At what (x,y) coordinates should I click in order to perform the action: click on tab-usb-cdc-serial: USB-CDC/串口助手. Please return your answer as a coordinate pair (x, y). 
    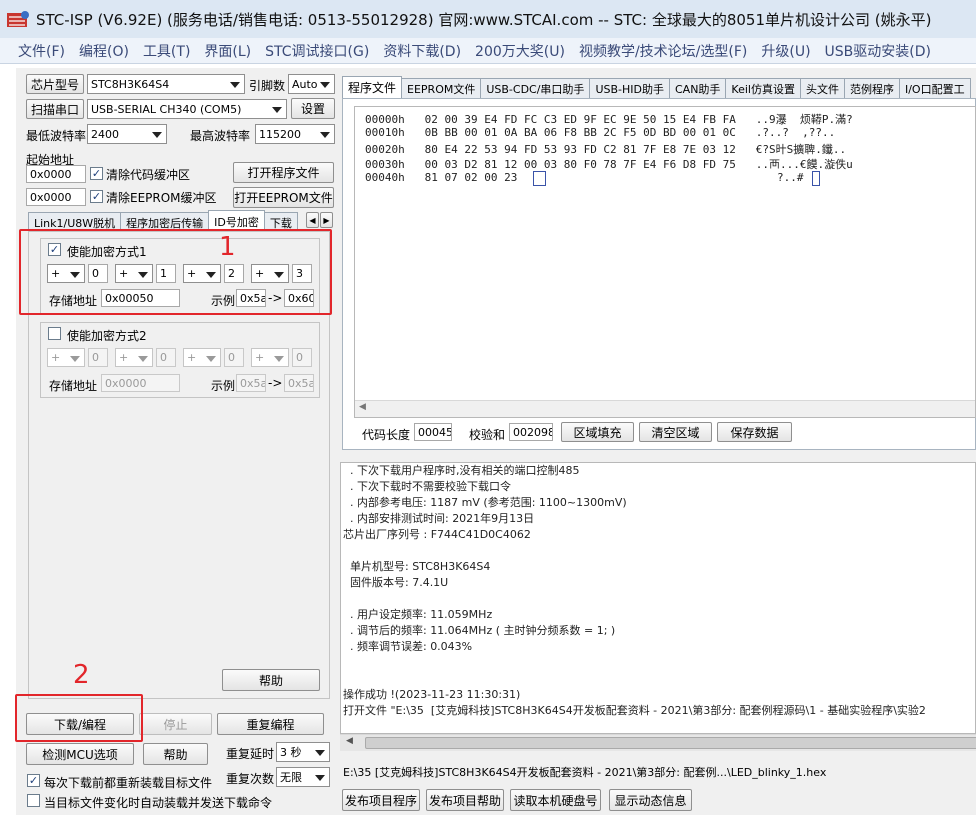
    Looking at the image, I should click on (535, 88).